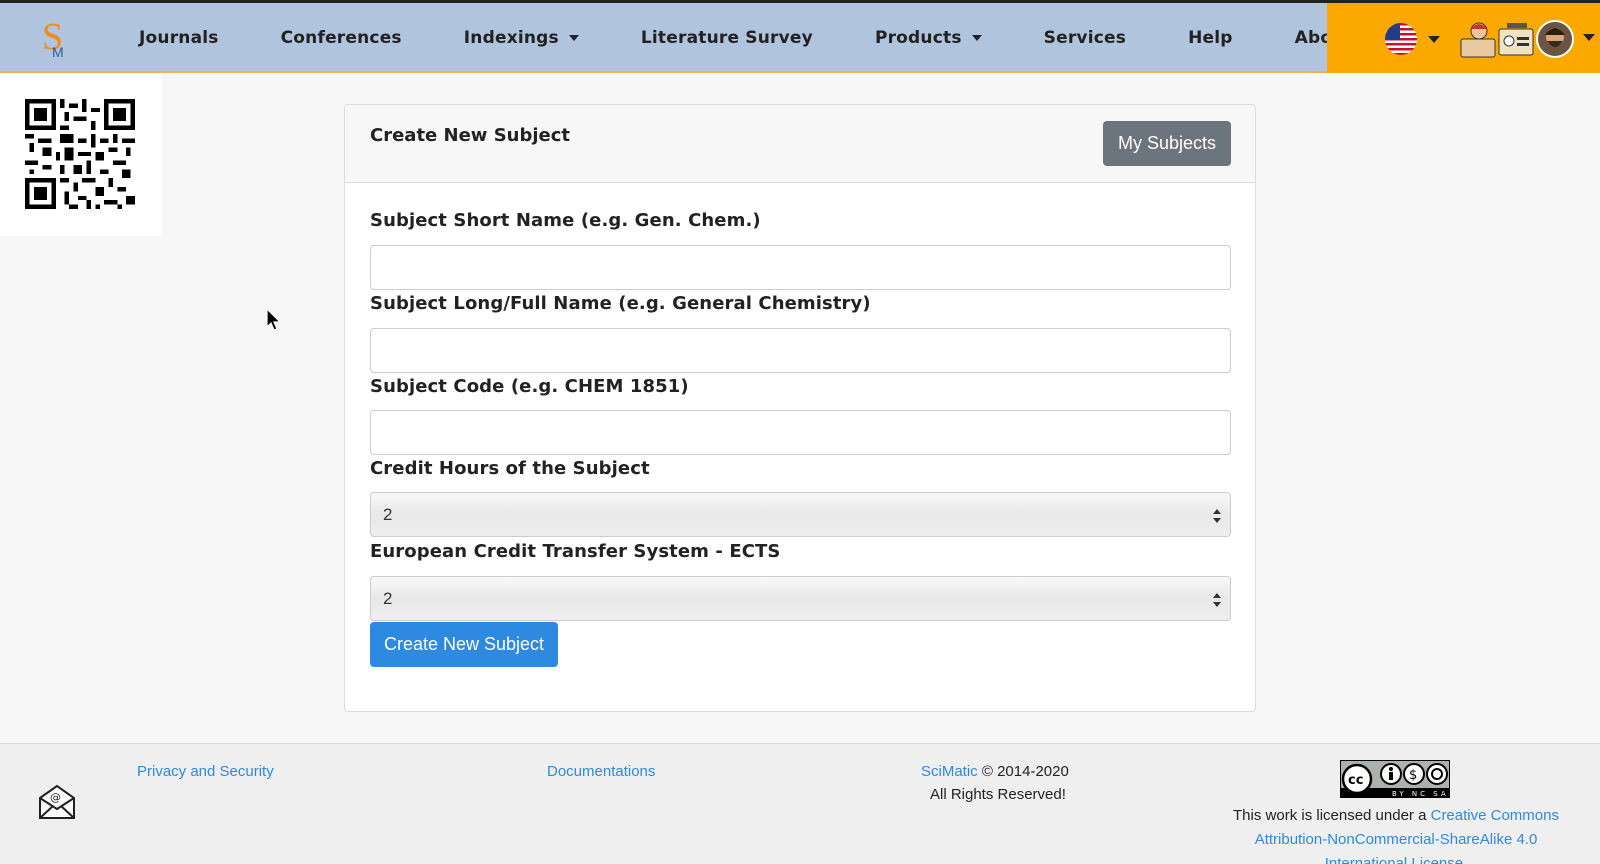 The width and height of the screenshot is (1600, 864). I want to click on nav-journals: Journals, so click(179, 38).